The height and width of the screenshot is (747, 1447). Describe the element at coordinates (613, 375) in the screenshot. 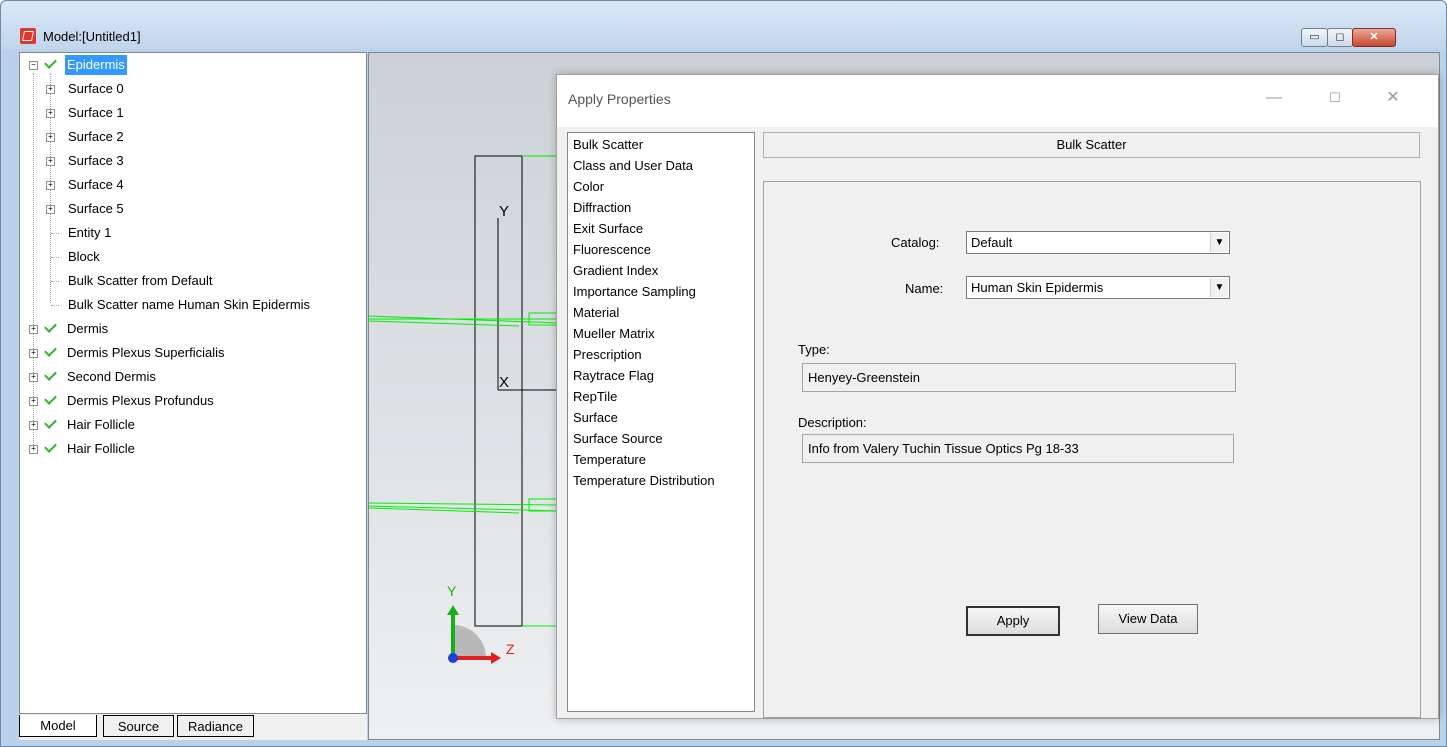

I see `property-item: Raytrace Flag` at that location.